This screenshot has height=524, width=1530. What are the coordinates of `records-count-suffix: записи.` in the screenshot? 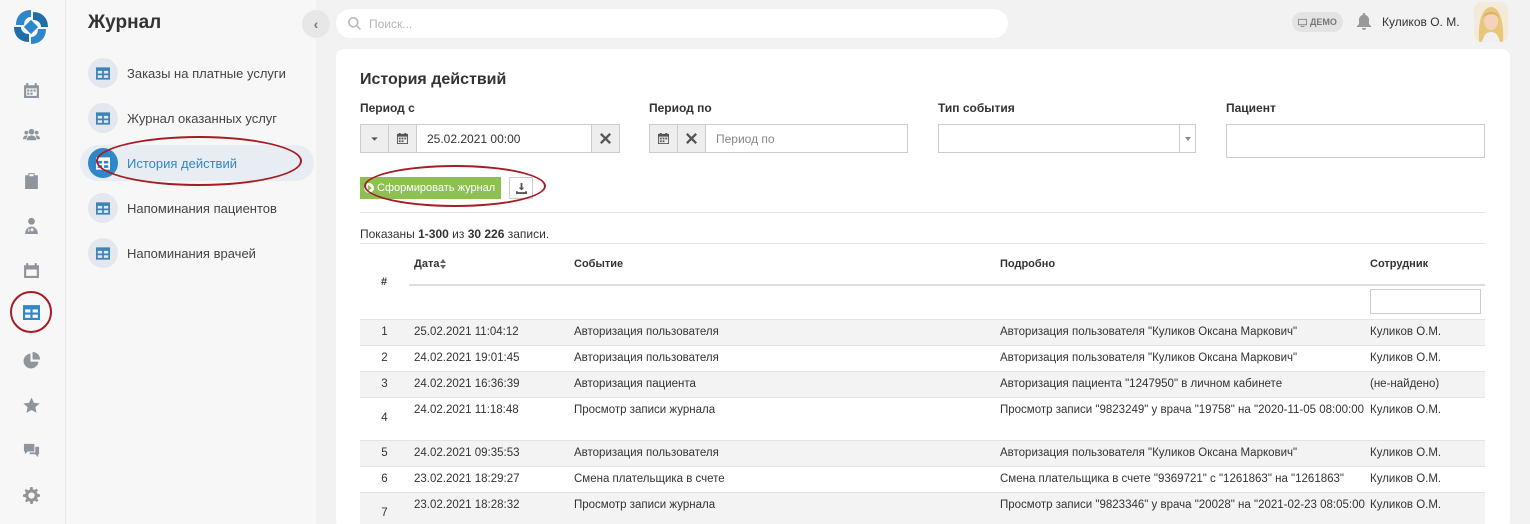 It's located at (527, 234).